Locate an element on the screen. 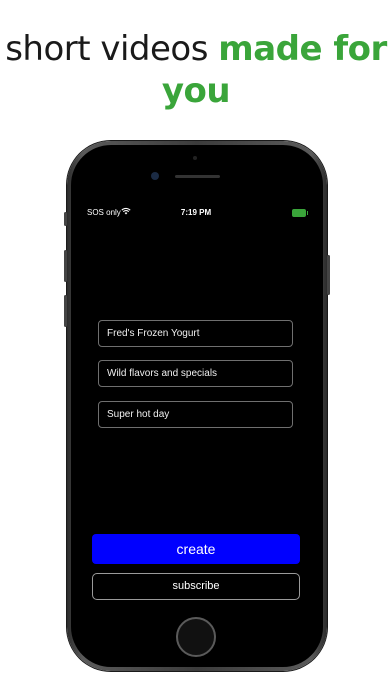  volume-down-button is located at coordinates (65, 311).